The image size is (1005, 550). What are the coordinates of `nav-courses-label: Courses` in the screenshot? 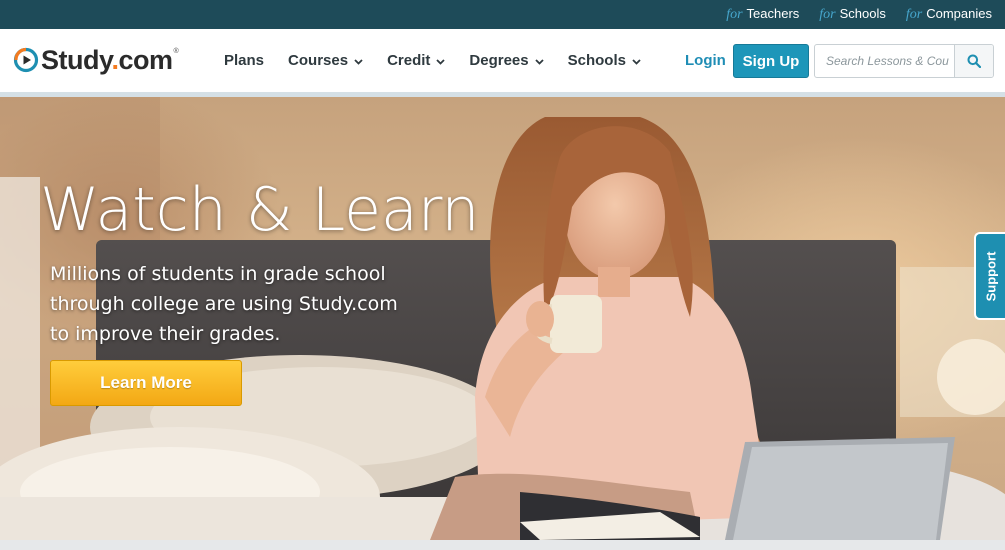 It's located at (318, 60).